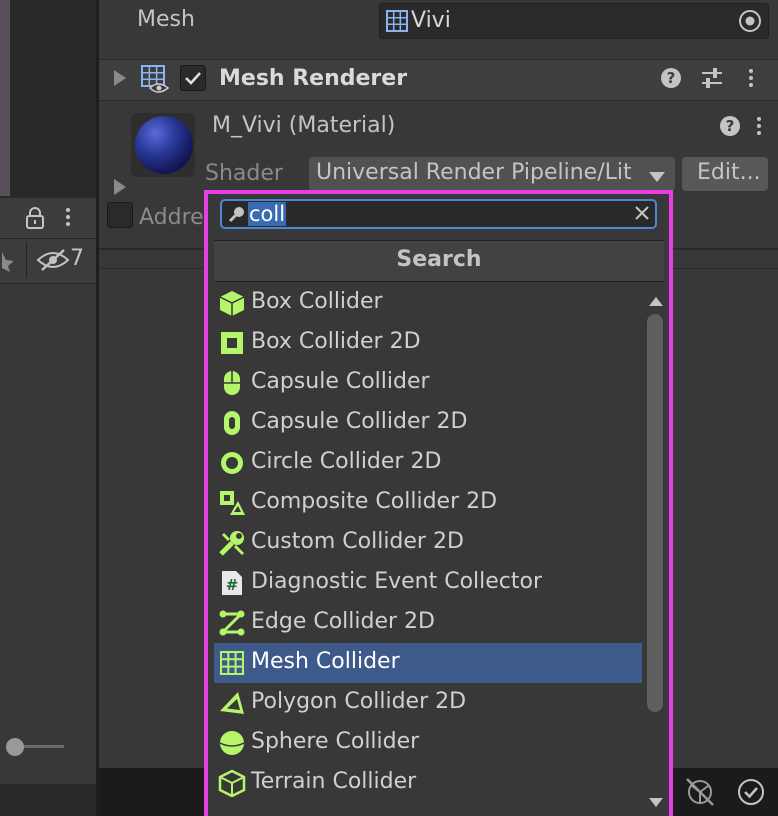  Describe the element at coordinates (335, 741) in the screenshot. I see `component-result-label: Sphere Collider` at that location.